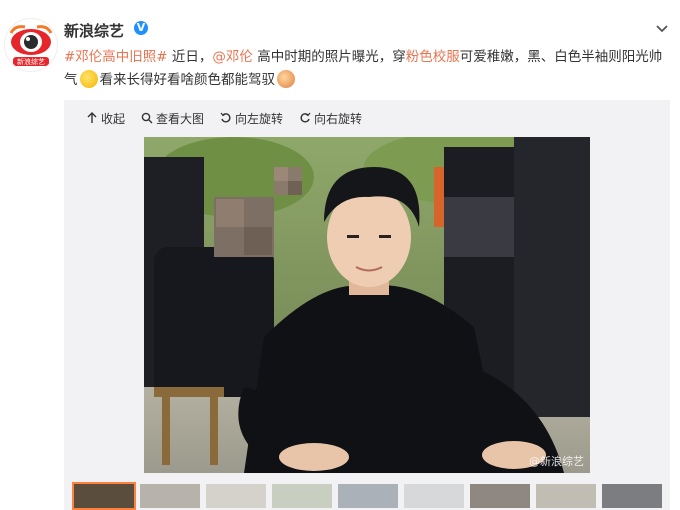 The width and height of the screenshot is (680, 510). What do you see at coordinates (556, 461) in the screenshot?
I see `photo-watermark: @新浪综艺` at bounding box center [556, 461].